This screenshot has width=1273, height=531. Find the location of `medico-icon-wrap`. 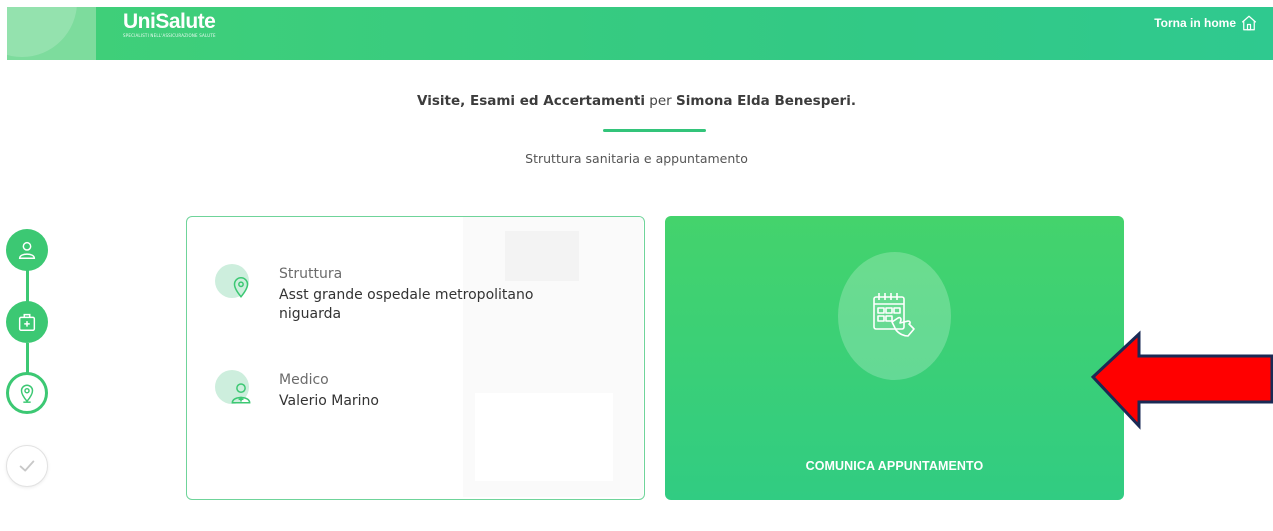

medico-icon-wrap is located at coordinates (234, 390).